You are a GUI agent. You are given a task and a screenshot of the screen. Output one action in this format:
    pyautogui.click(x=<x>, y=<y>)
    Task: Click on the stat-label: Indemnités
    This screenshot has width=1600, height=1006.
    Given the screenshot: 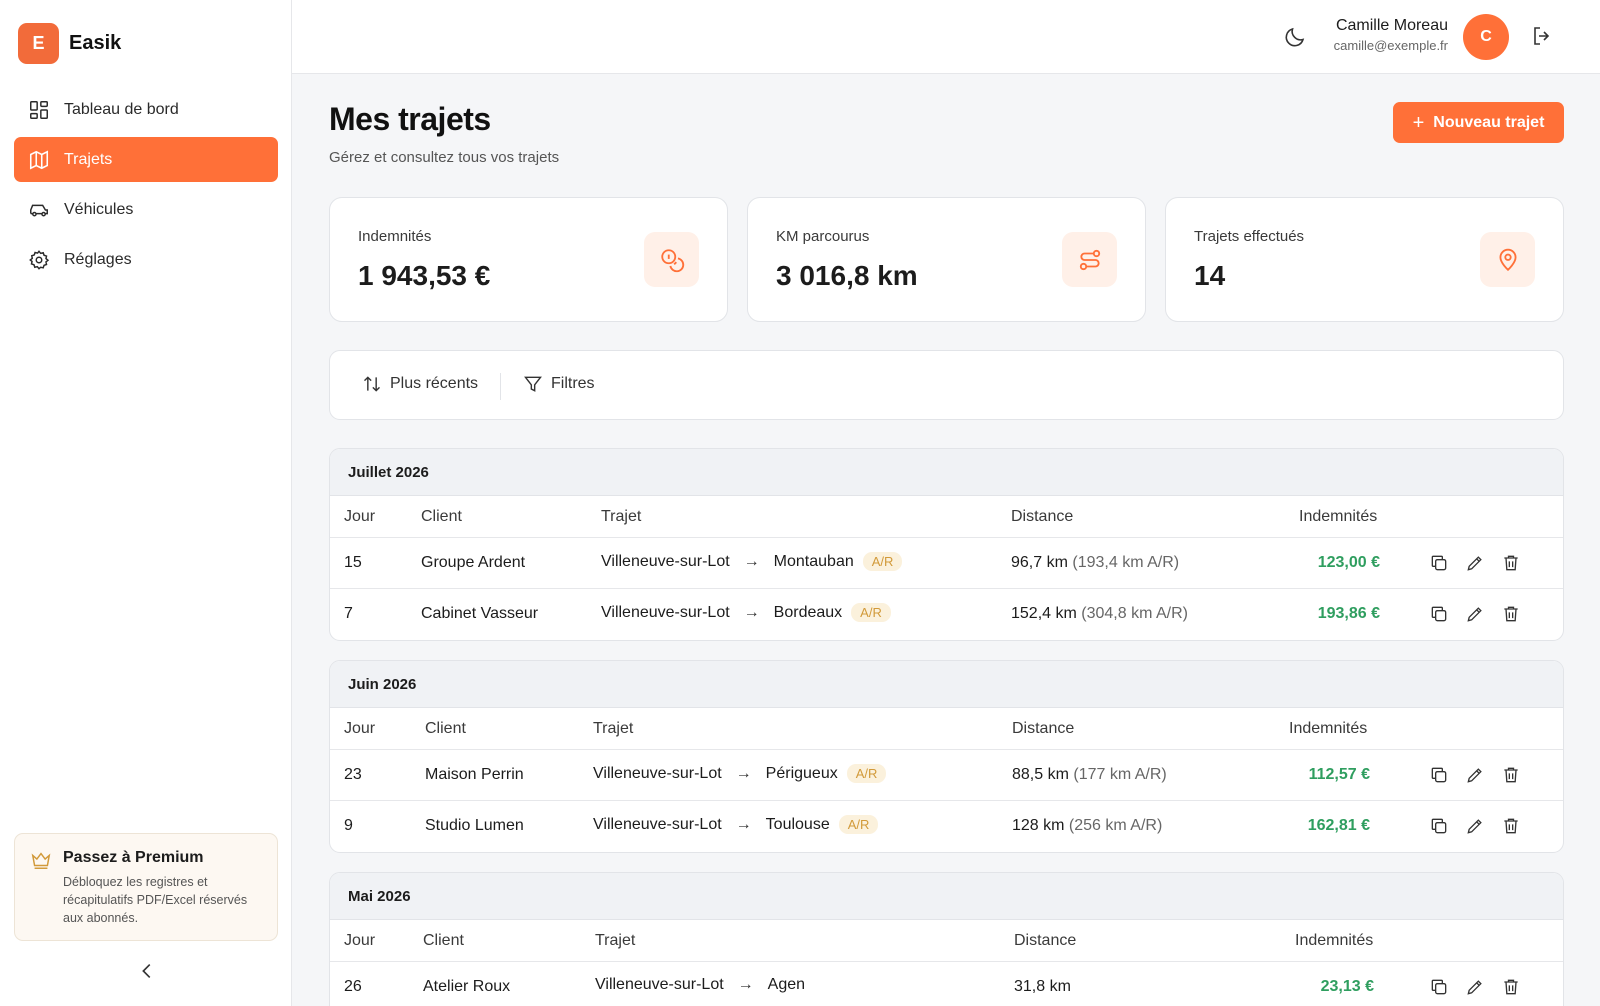 What is the action you would take?
    pyautogui.click(x=395, y=236)
    